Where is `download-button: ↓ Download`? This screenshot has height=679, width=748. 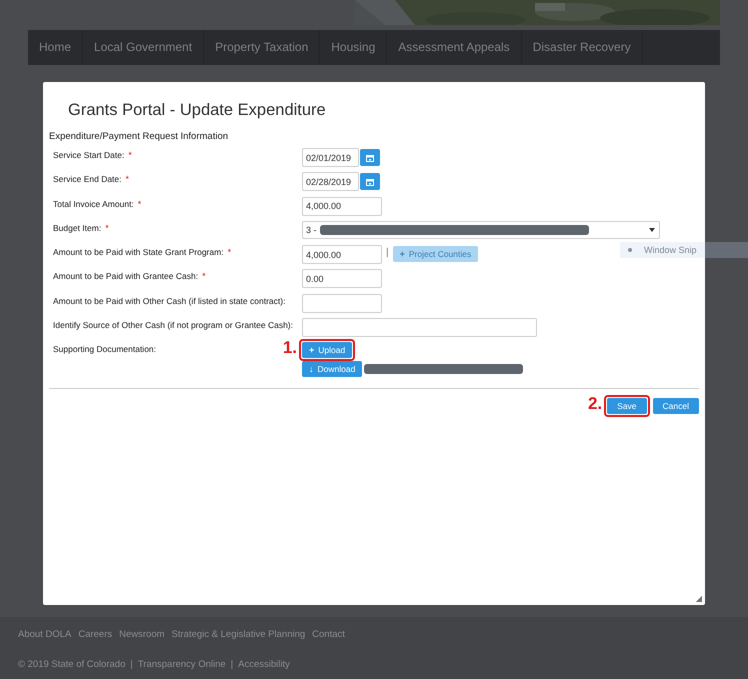 download-button: ↓ Download is located at coordinates (332, 369).